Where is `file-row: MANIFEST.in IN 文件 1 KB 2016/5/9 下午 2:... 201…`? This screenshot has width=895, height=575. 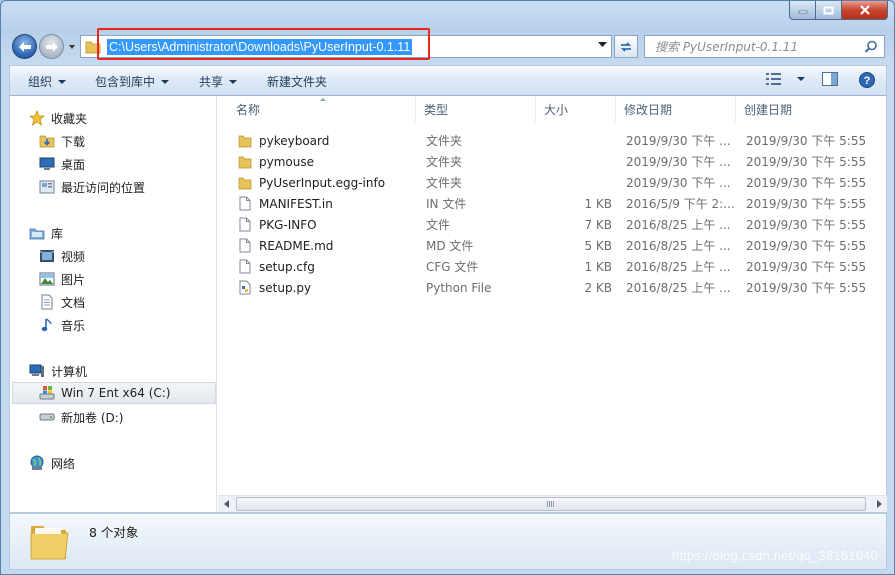
file-row: MANIFEST.in IN 文件 1 KB 2016/5/9 下午 2:... 201… is located at coordinates (552, 203).